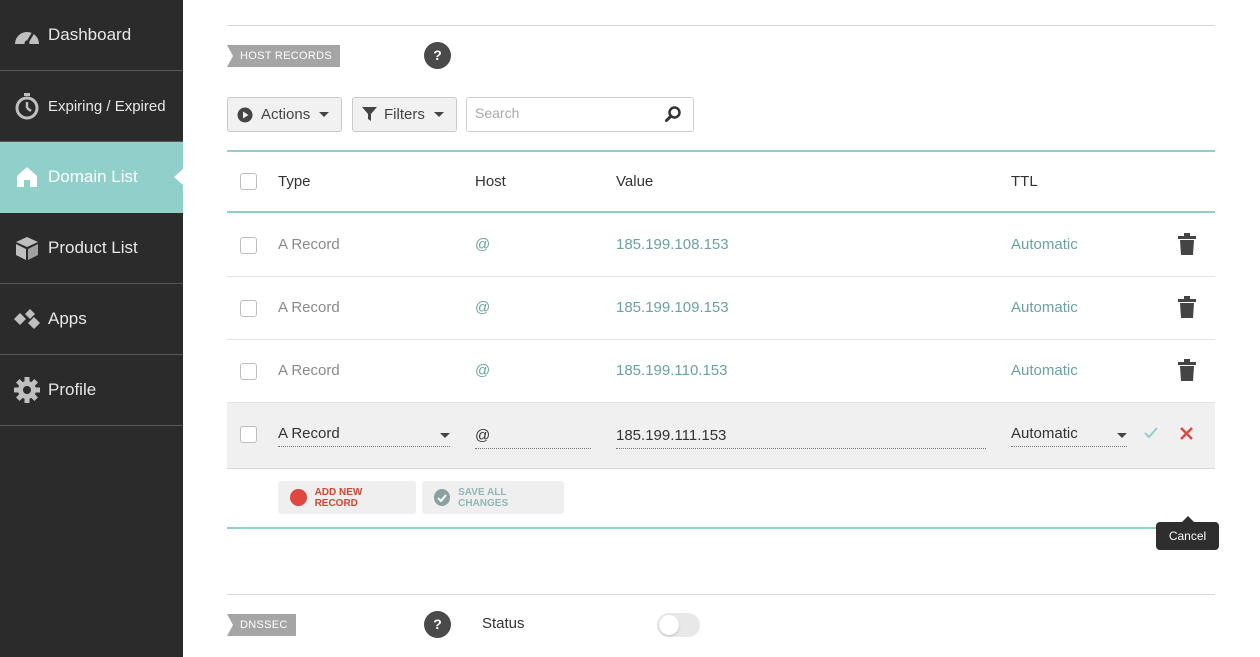  What do you see at coordinates (669, 625) in the screenshot?
I see `toggle-knob` at bounding box center [669, 625].